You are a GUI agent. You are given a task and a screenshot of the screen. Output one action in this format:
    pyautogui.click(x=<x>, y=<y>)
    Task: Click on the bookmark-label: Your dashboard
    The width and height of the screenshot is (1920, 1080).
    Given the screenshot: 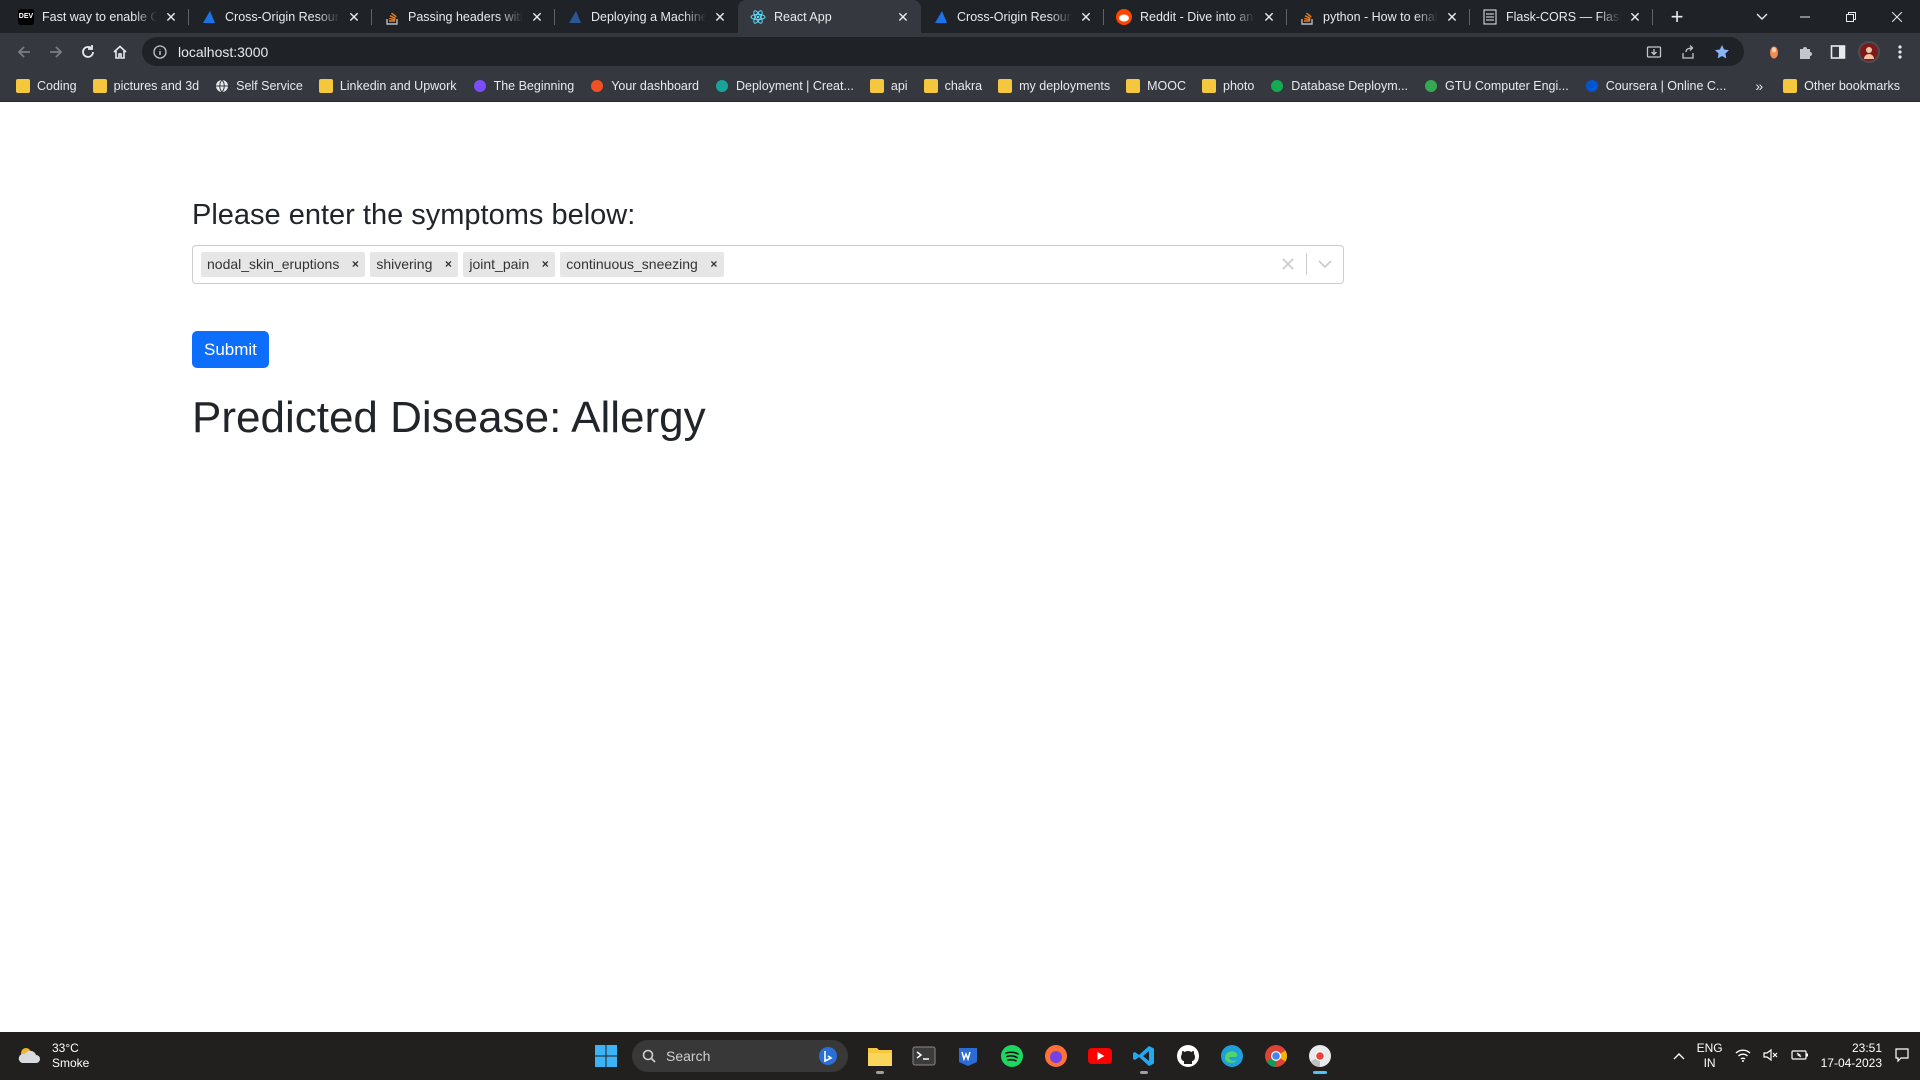 What is the action you would take?
    pyautogui.click(x=655, y=85)
    